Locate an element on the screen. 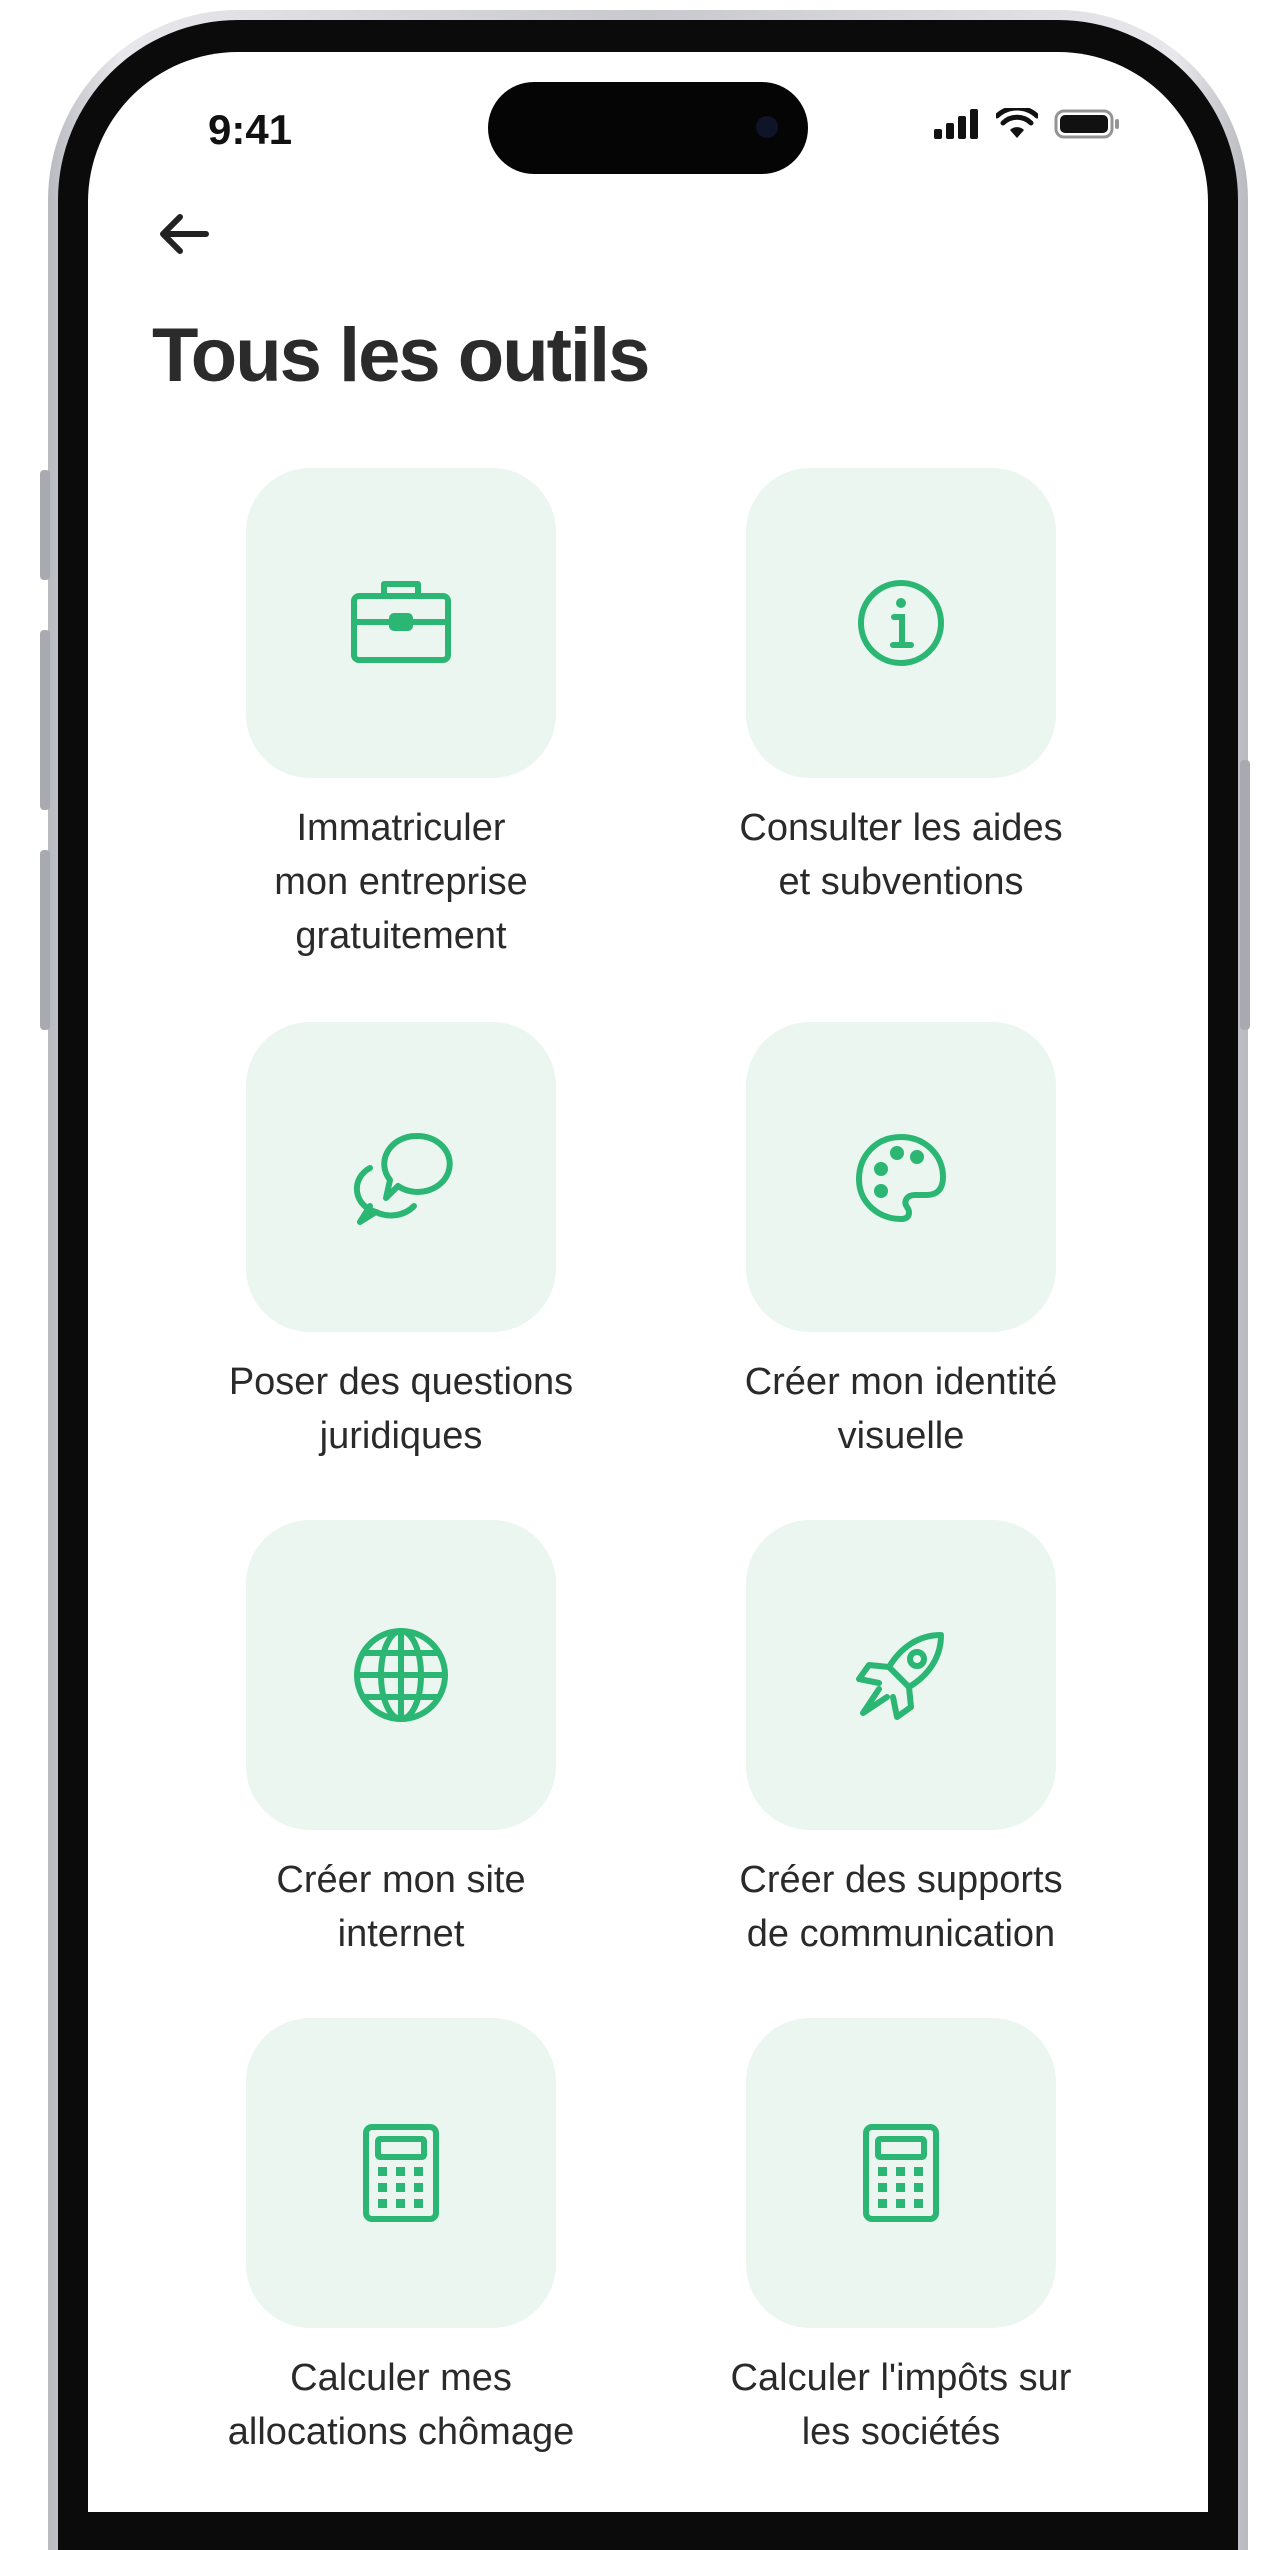  phone-power-button is located at coordinates (1245, 895).